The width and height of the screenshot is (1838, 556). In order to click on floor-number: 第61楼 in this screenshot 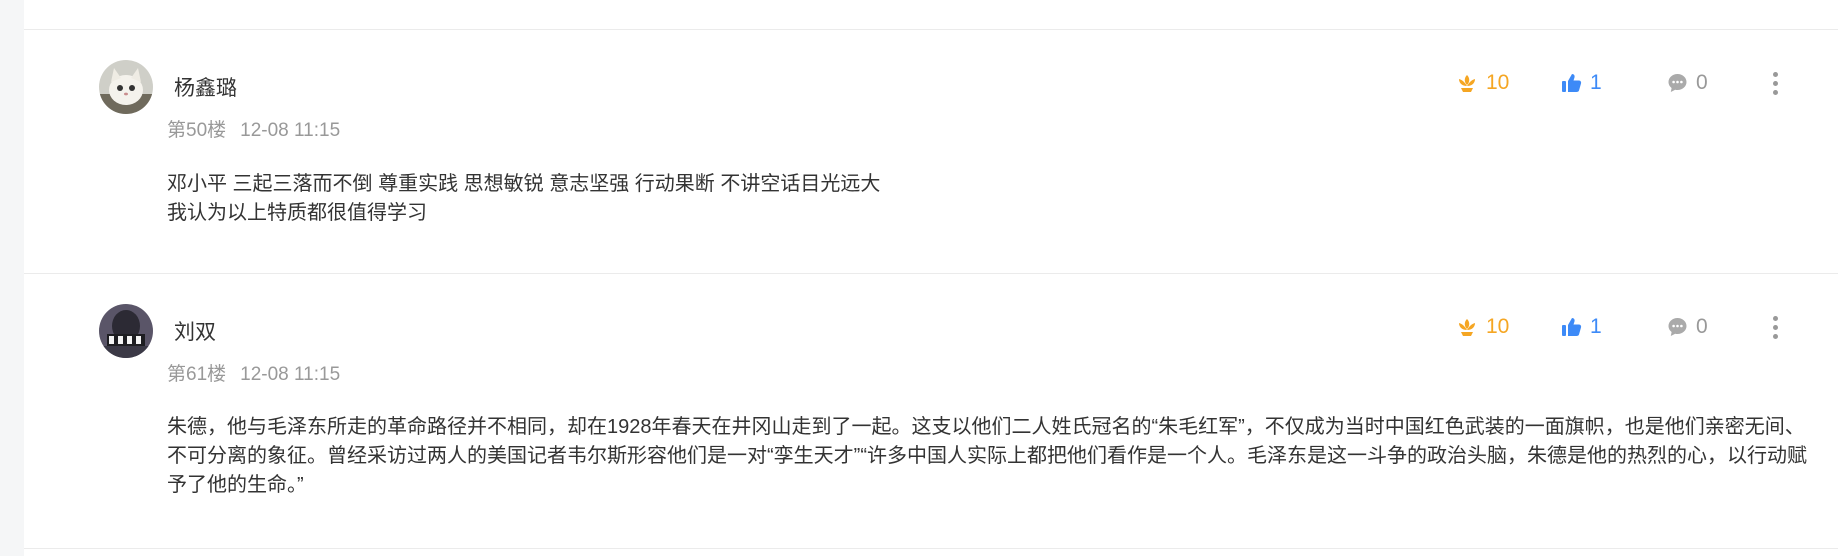, I will do `click(197, 374)`.